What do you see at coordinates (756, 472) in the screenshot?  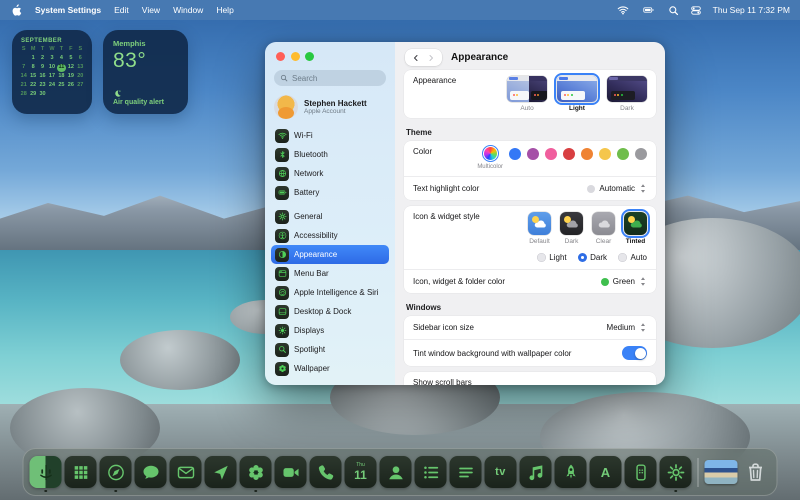 I see `dock-trash` at bounding box center [756, 472].